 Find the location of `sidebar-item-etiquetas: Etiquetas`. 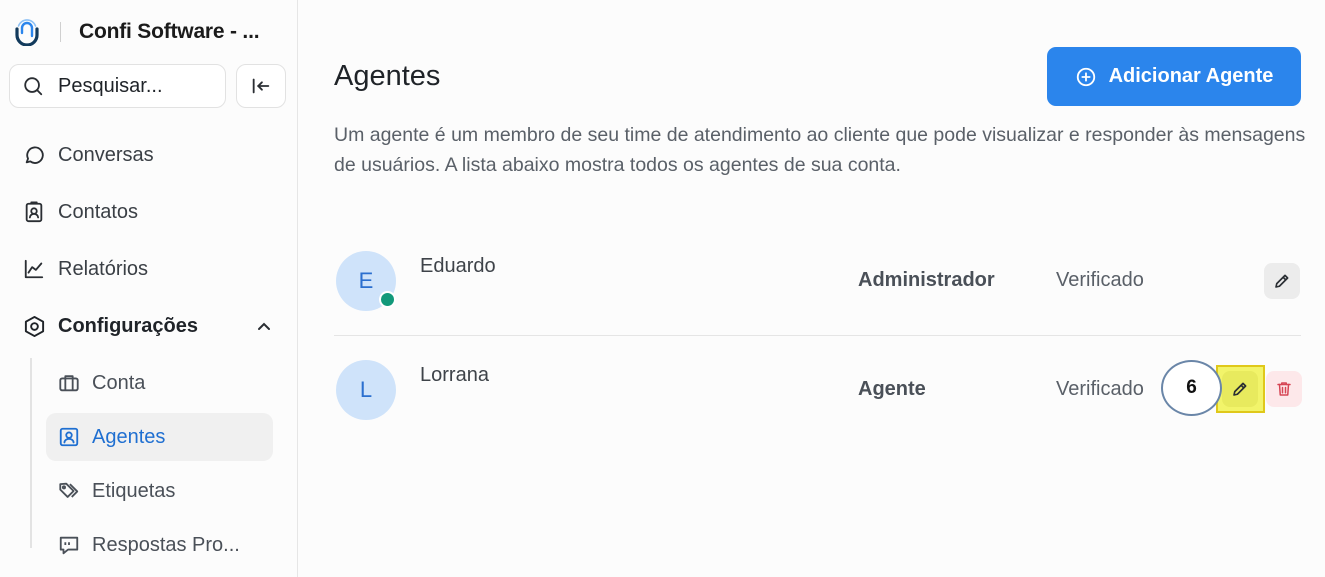

sidebar-item-etiquetas: Etiquetas is located at coordinates (159, 491).